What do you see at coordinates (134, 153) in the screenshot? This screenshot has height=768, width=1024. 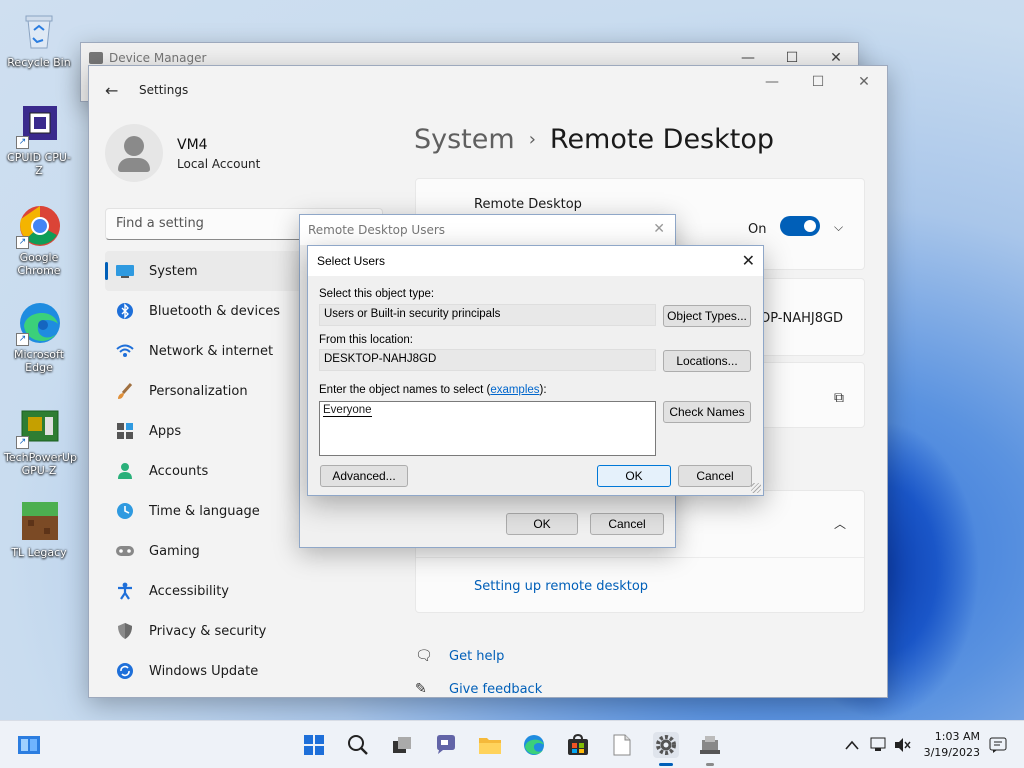 I see `avatar` at bounding box center [134, 153].